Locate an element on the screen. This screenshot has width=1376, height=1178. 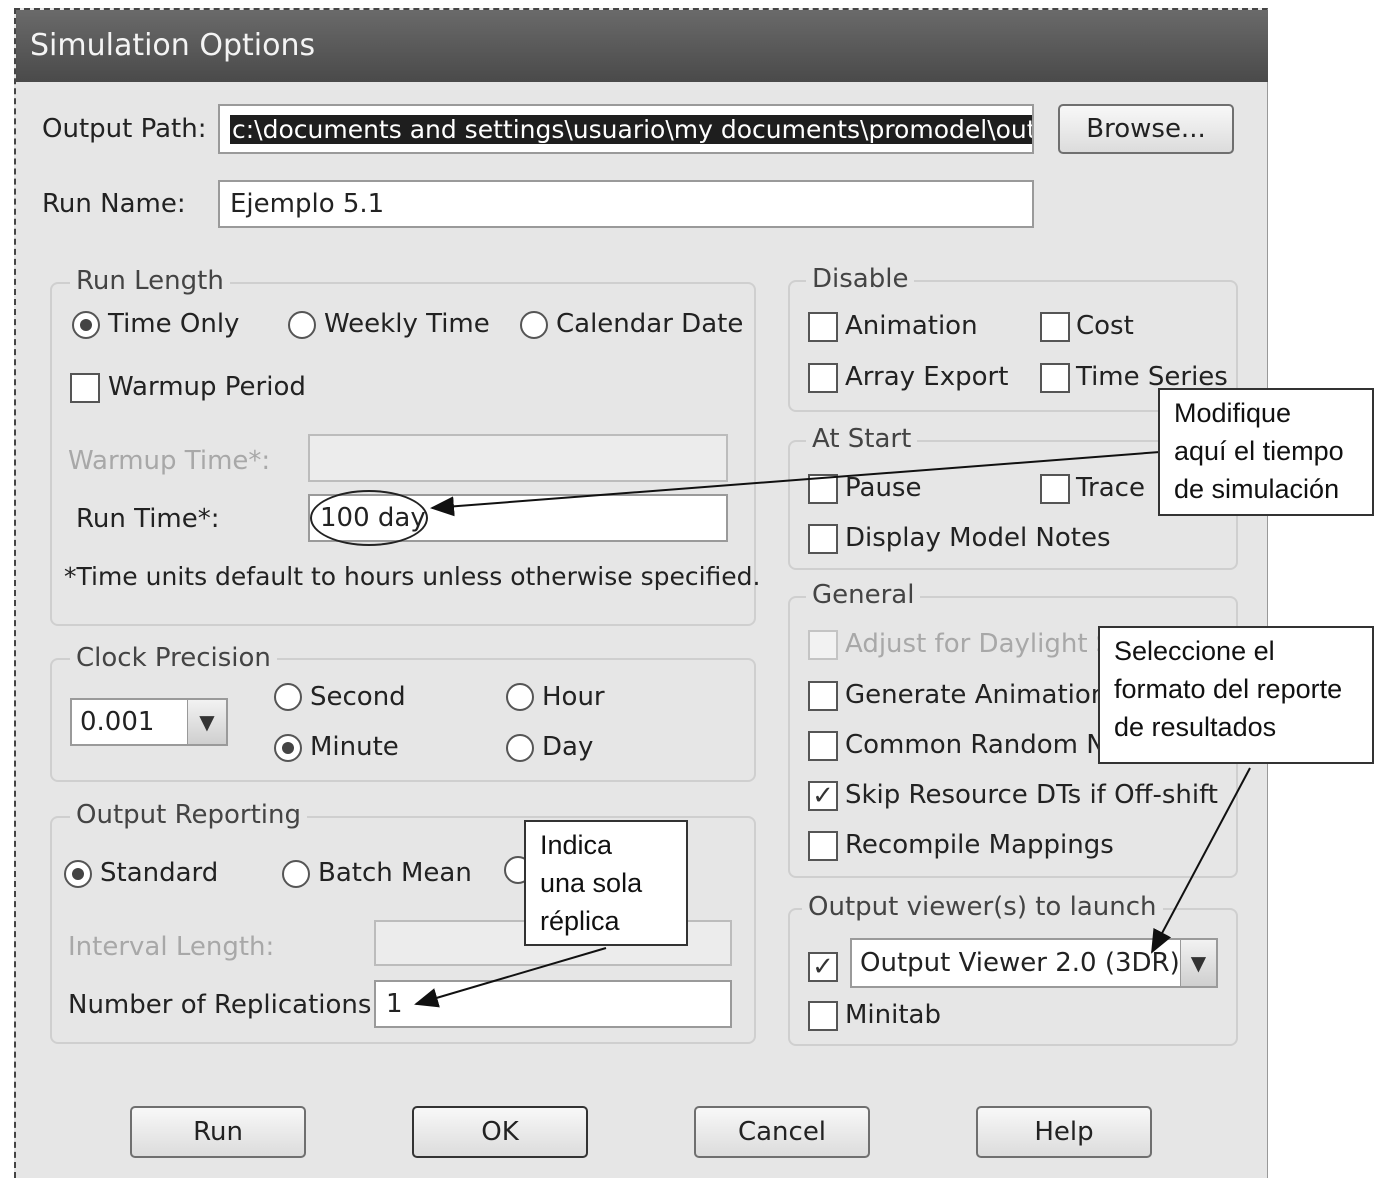
callout-line: aquí el tiempo is located at coordinates (1259, 451).